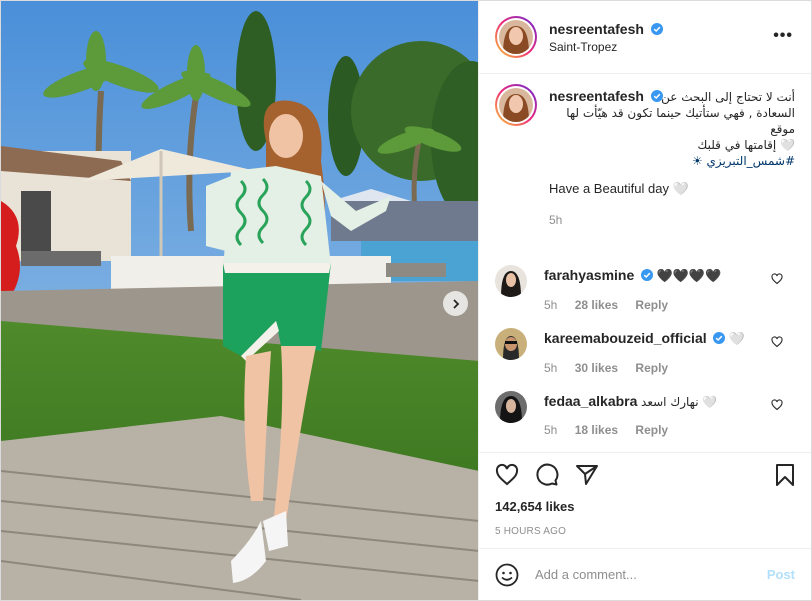 This screenshot has height=601, width=812. Describe the element at coordinates (645, 531) in the screenshot. I see `post-timestamp: 5 HOURS AGO` at that location.